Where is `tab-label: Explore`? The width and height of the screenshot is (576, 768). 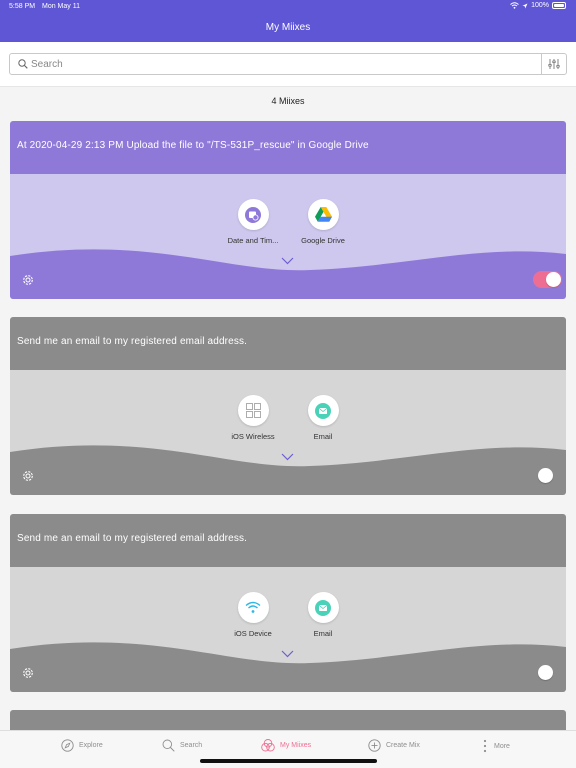 tab-label: Explore is located at coordinates (91, 745).